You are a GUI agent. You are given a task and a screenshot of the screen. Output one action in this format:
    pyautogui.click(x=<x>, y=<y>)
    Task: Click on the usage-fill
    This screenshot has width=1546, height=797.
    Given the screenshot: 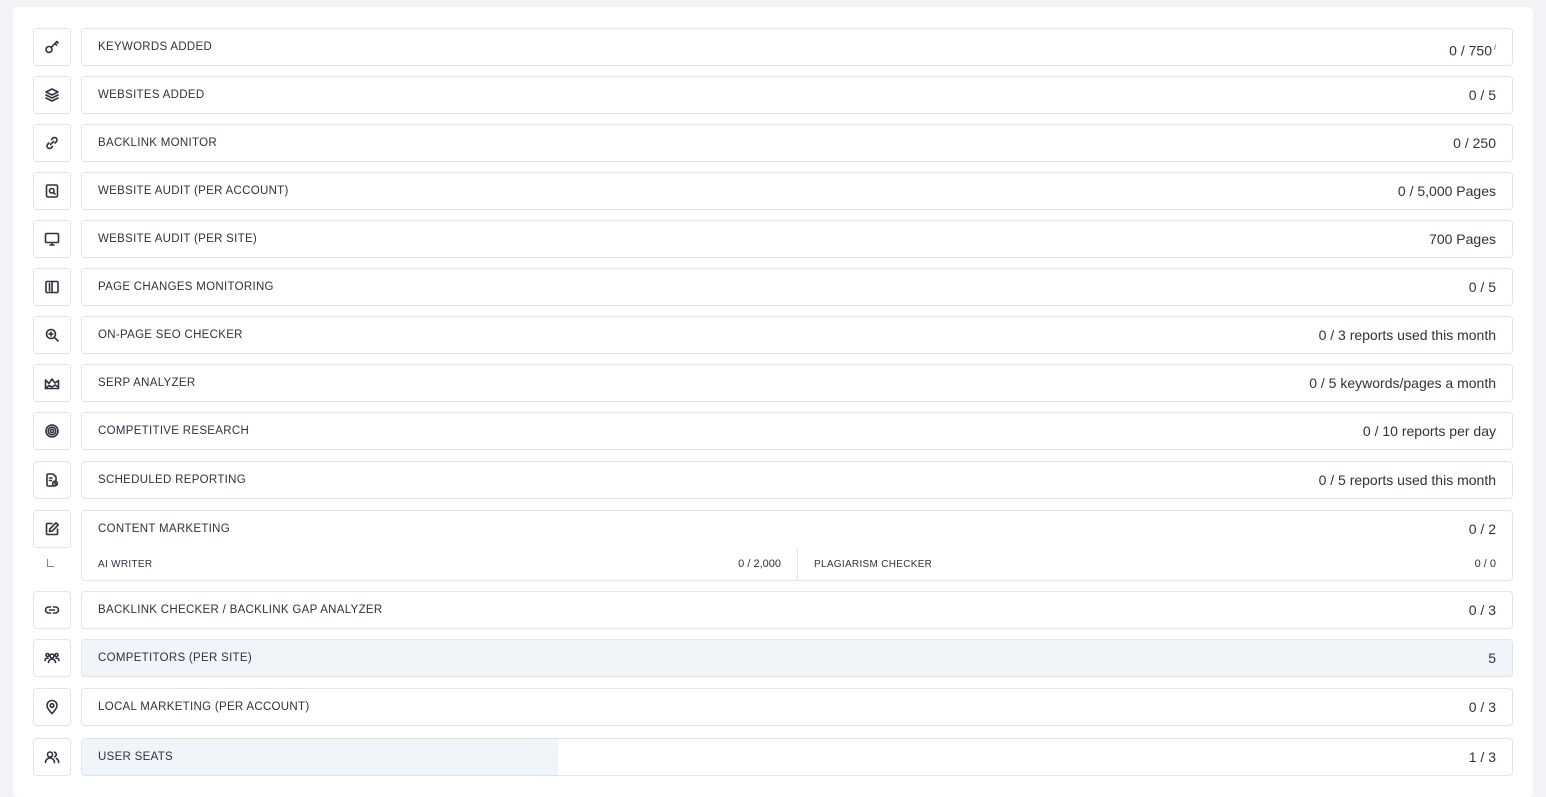 What is the action you would take?
    pyautogui.click(x=797, y=658)
    